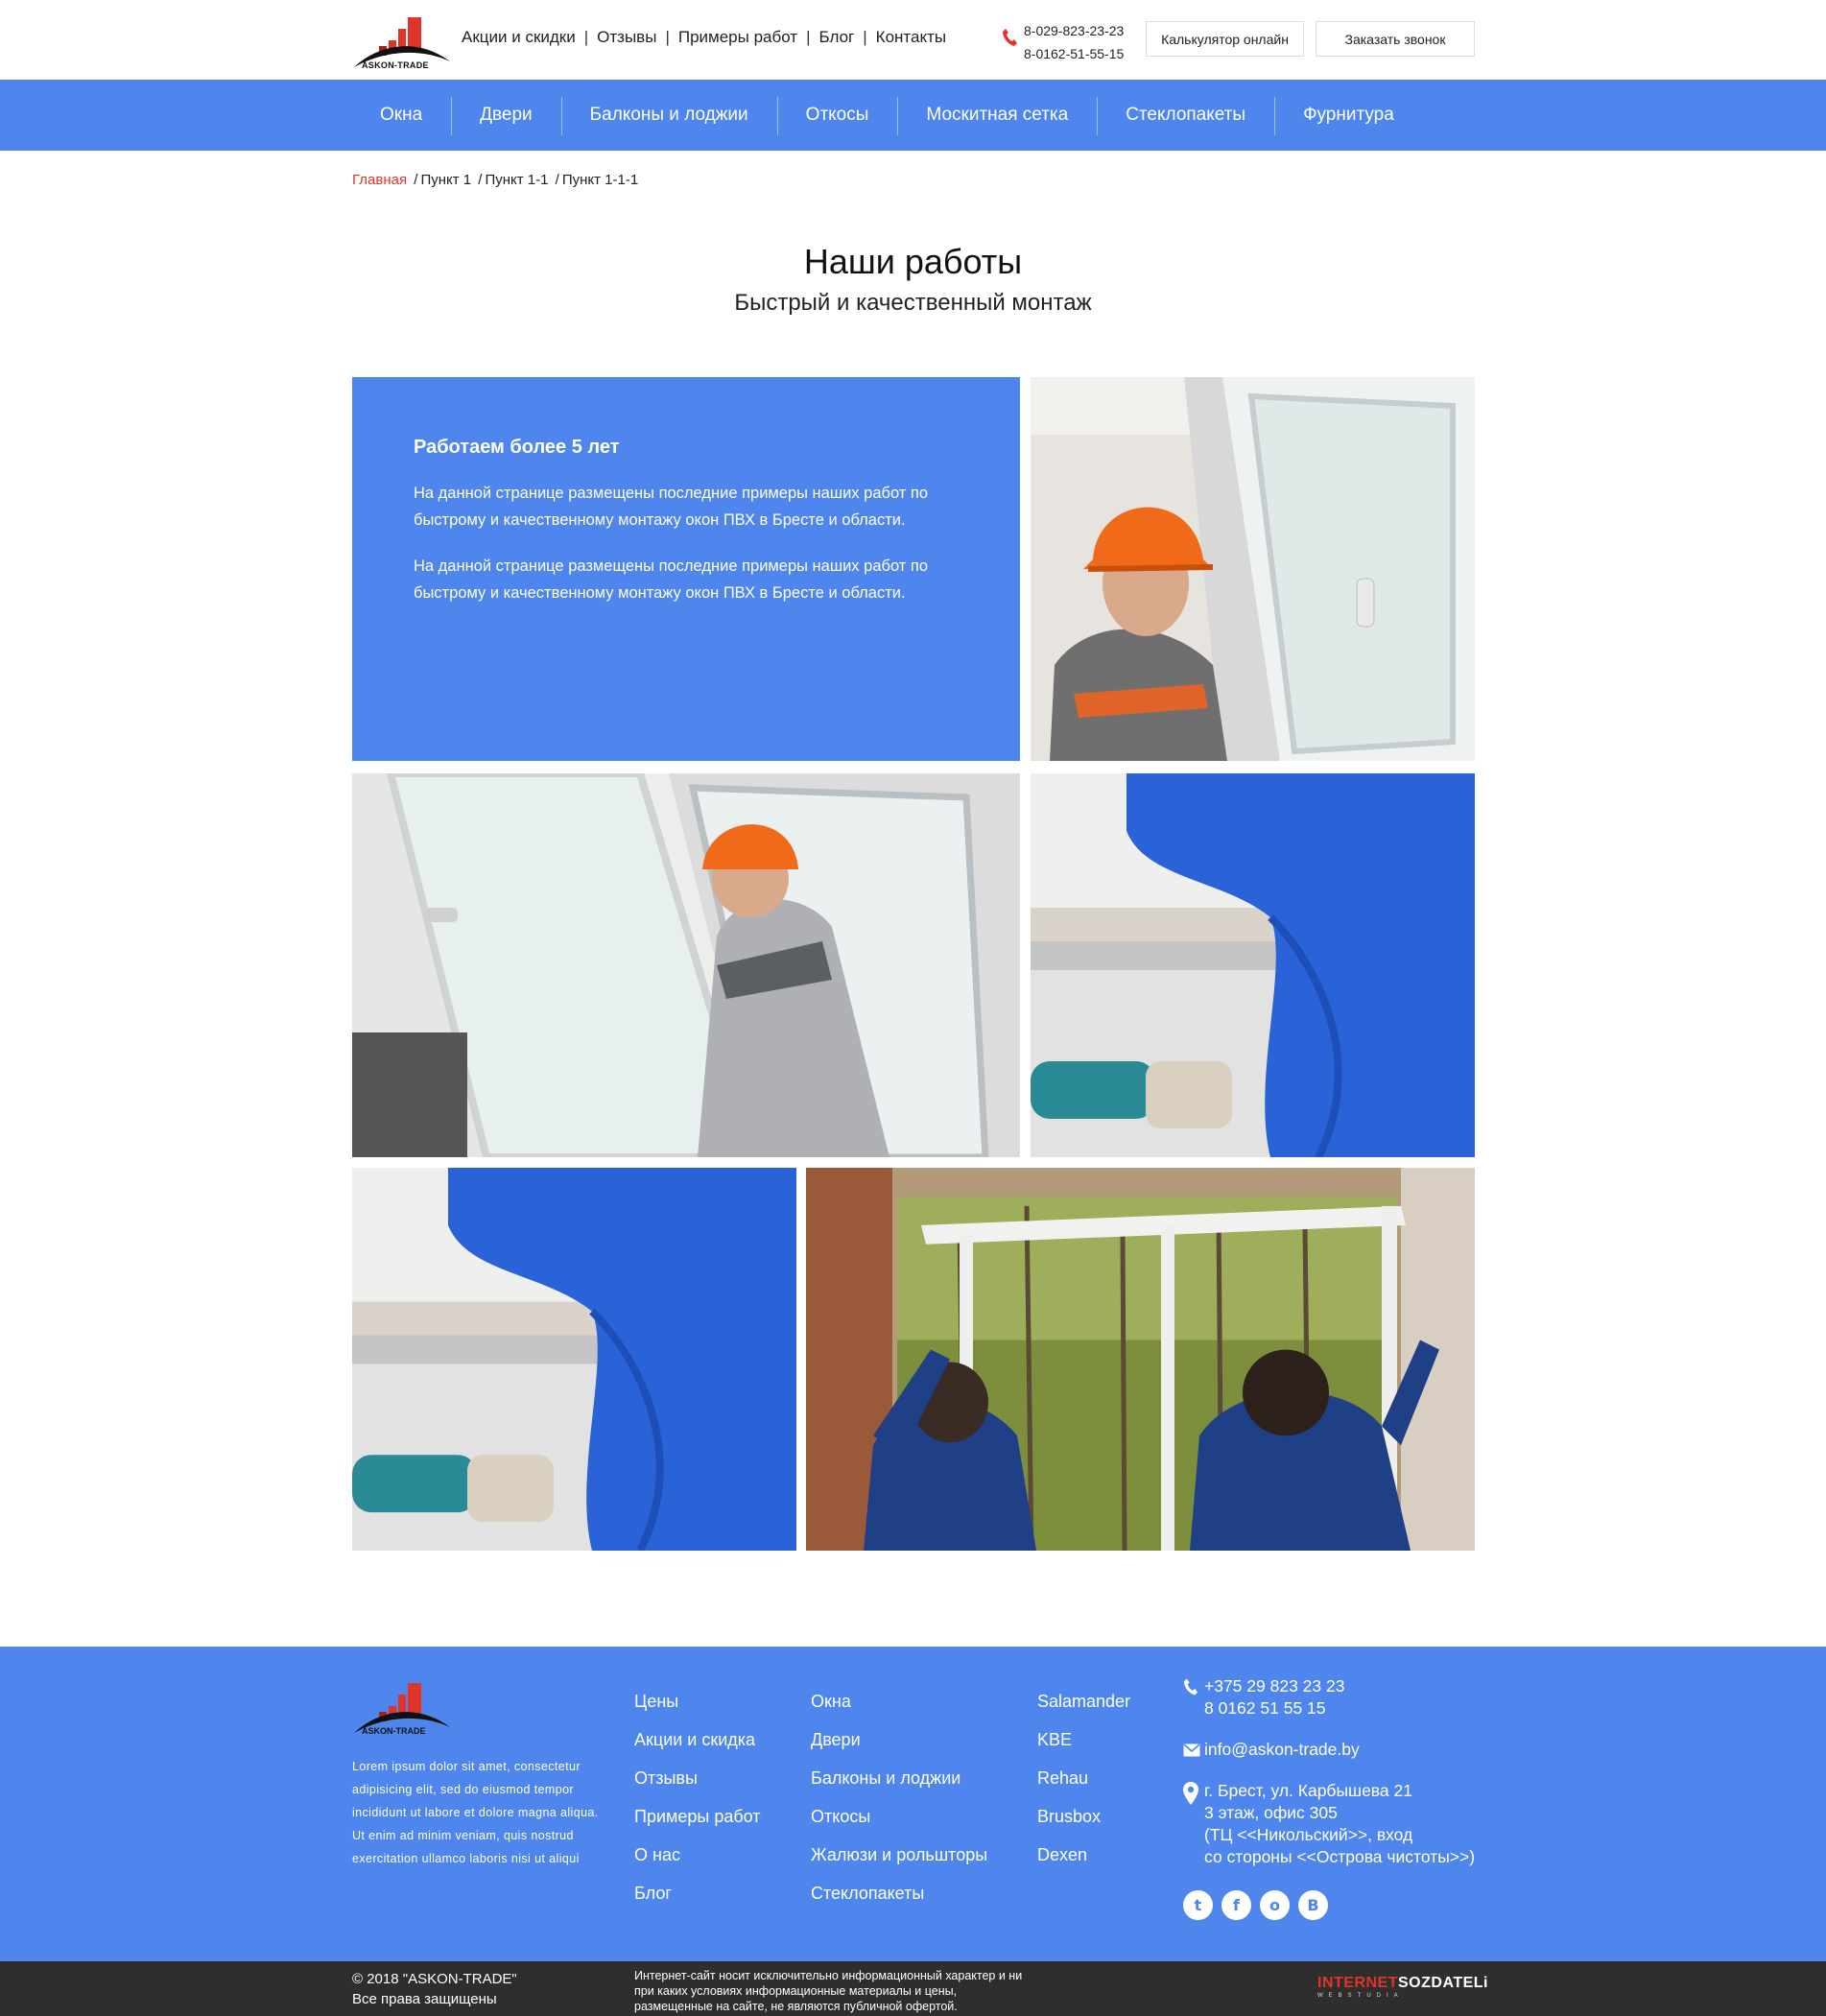 This screenshot has width=1826, height=2016. Describe the element at coordinates (1347, 1708) in the screenshot. I see `footer-phone: 8 0162 51 55 15` at that location.